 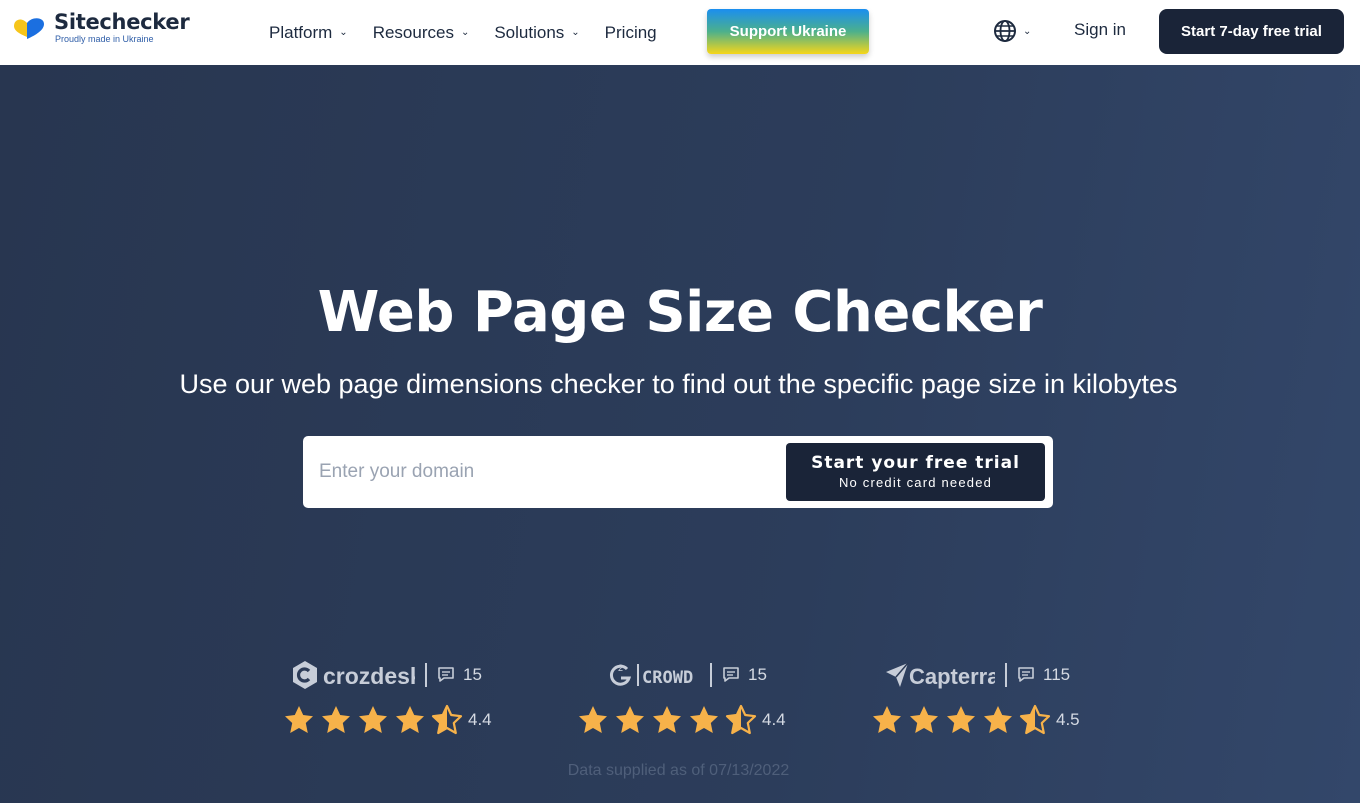 I want to click on review-g2crowd: 2 CROWD 15 4.4, so click(x=682, y=696).